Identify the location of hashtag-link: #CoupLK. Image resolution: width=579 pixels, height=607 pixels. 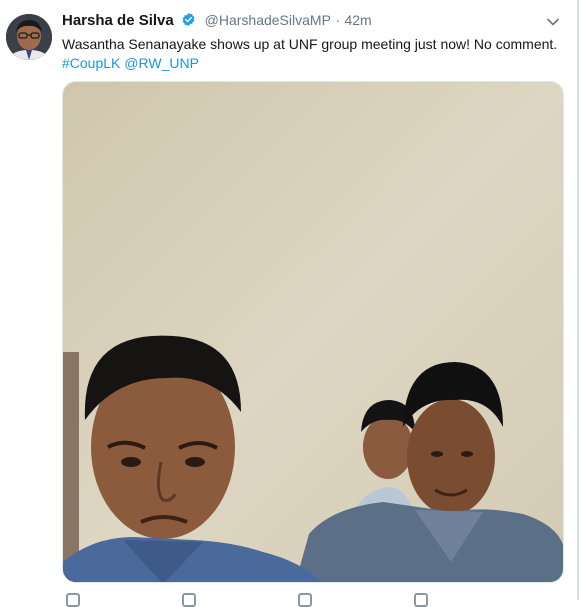
(91, 63).